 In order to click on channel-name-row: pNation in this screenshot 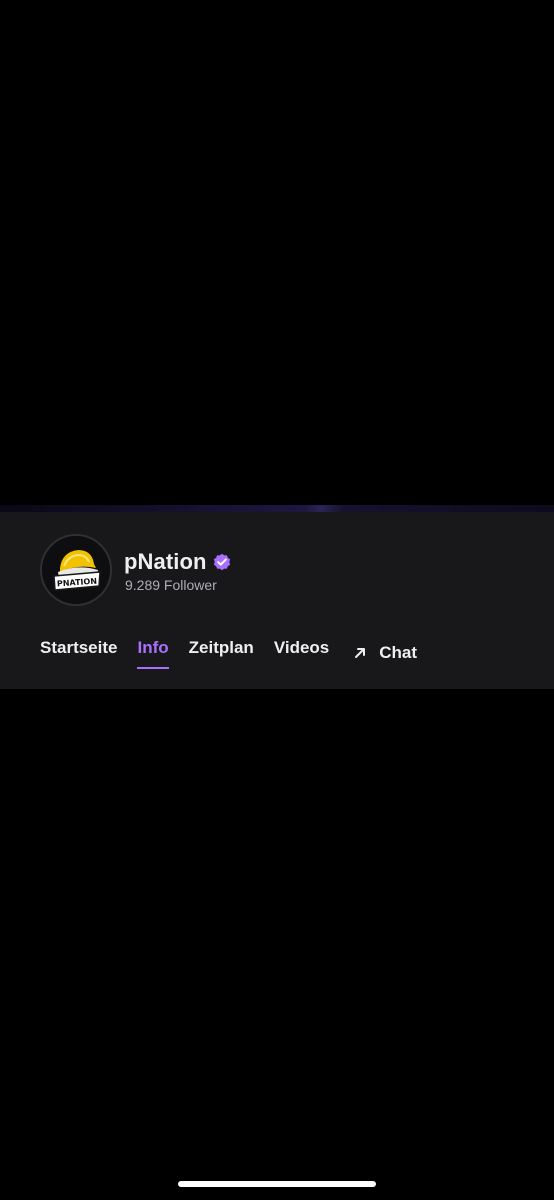, I will do `click(177, 562)`.